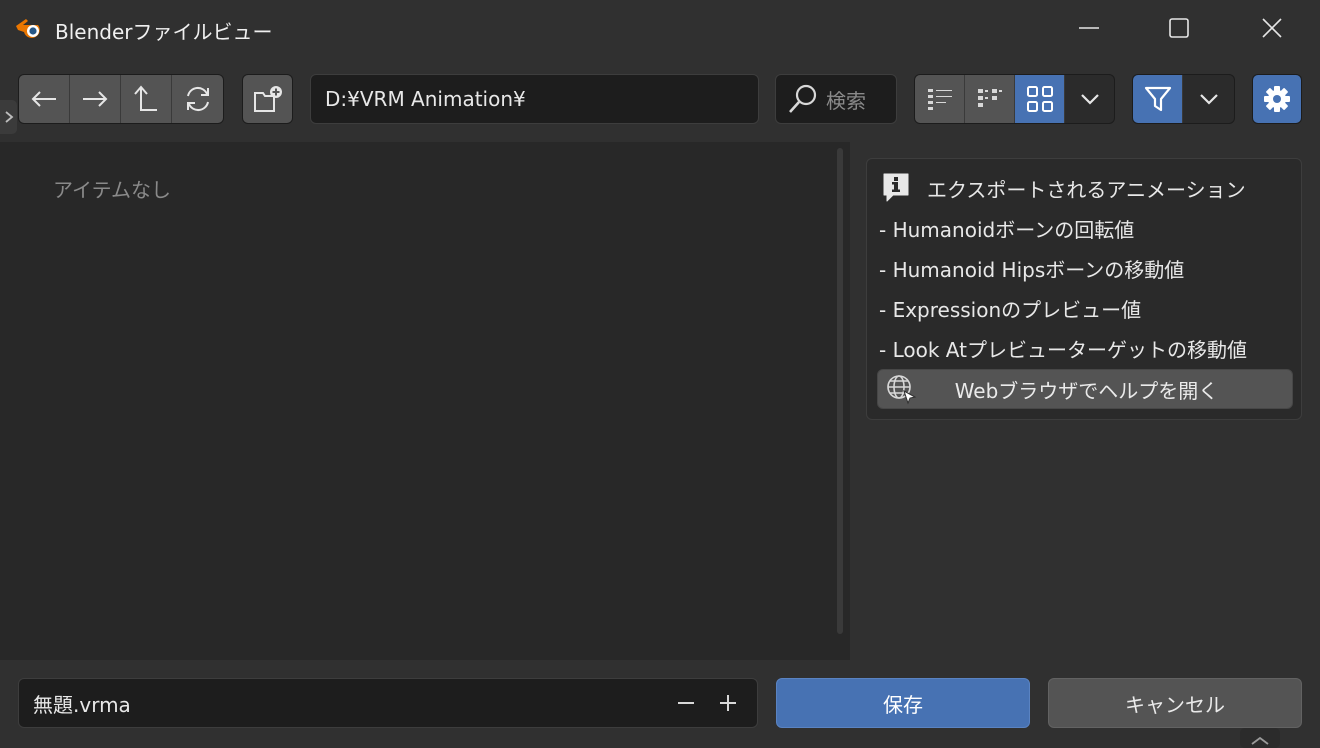  I want to click on arrow-up-icon, so click(145, 98).